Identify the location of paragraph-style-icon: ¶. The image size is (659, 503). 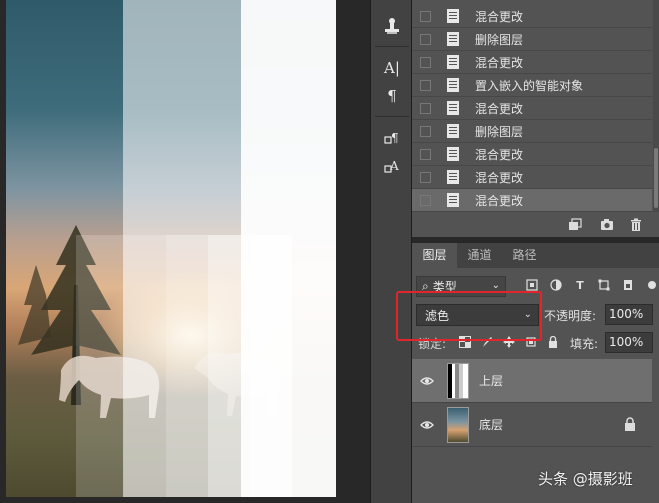
(392, 138).